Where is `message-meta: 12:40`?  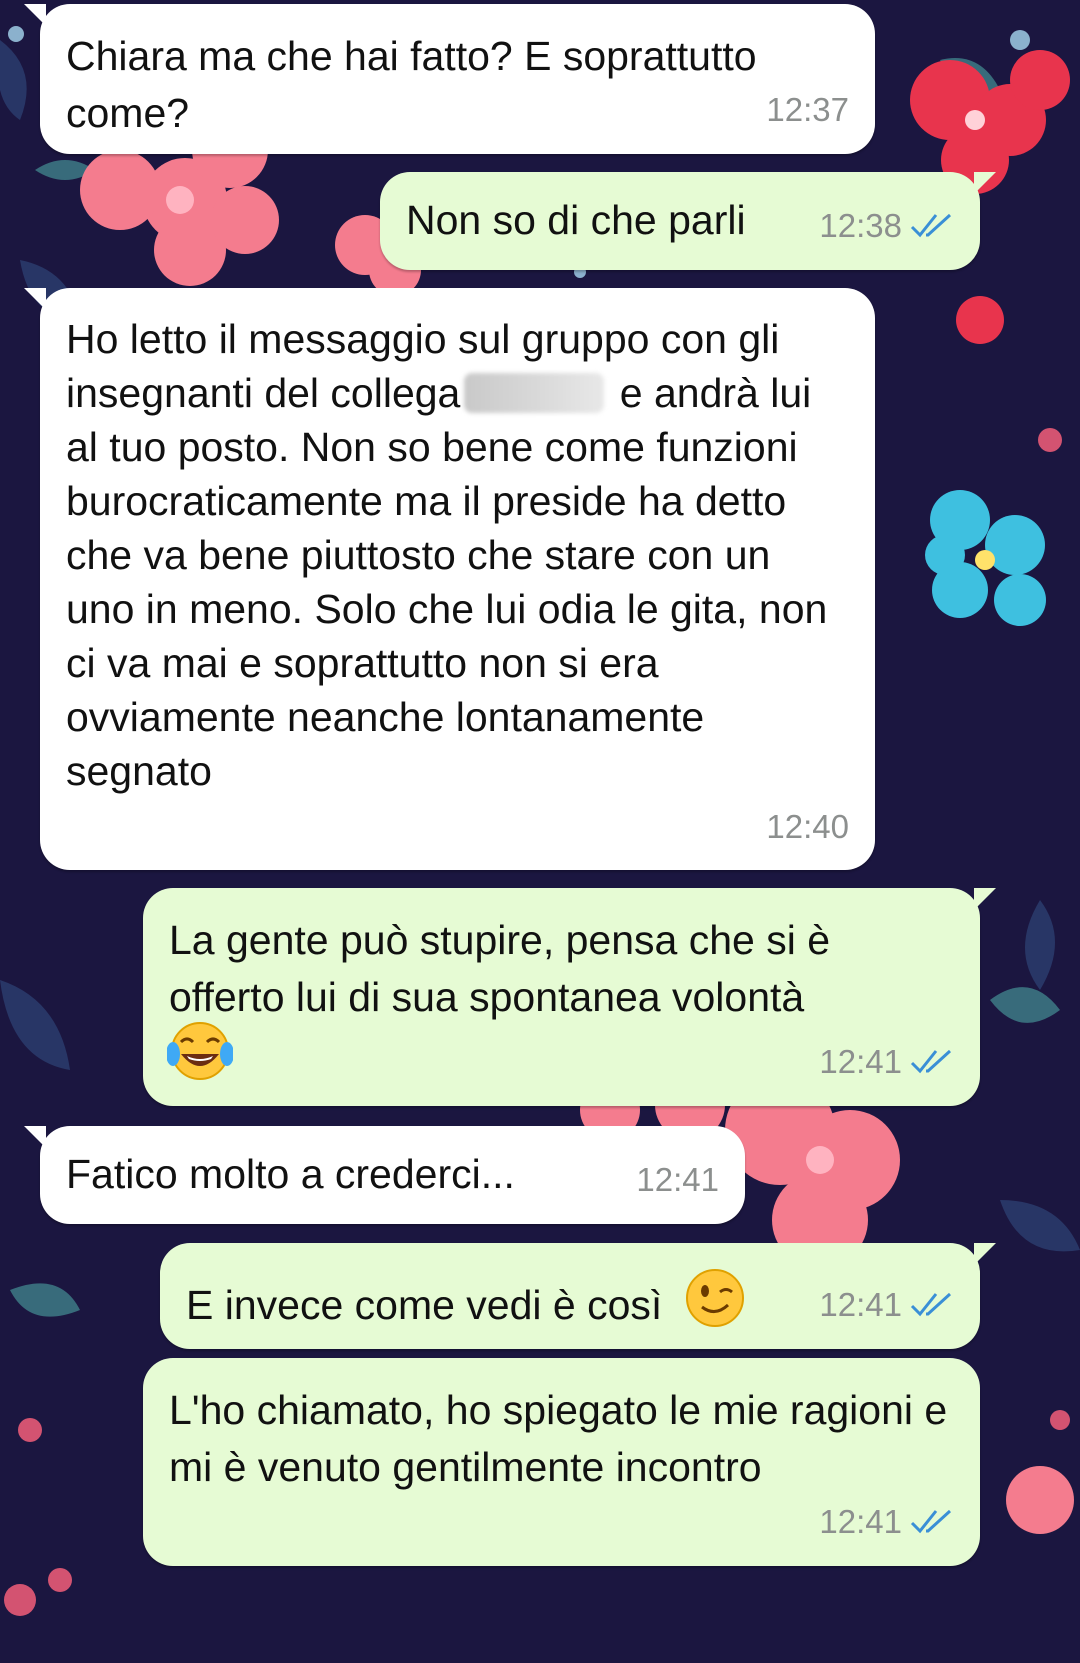
message-meta: 12:40 is located at coordinates (807, 827).